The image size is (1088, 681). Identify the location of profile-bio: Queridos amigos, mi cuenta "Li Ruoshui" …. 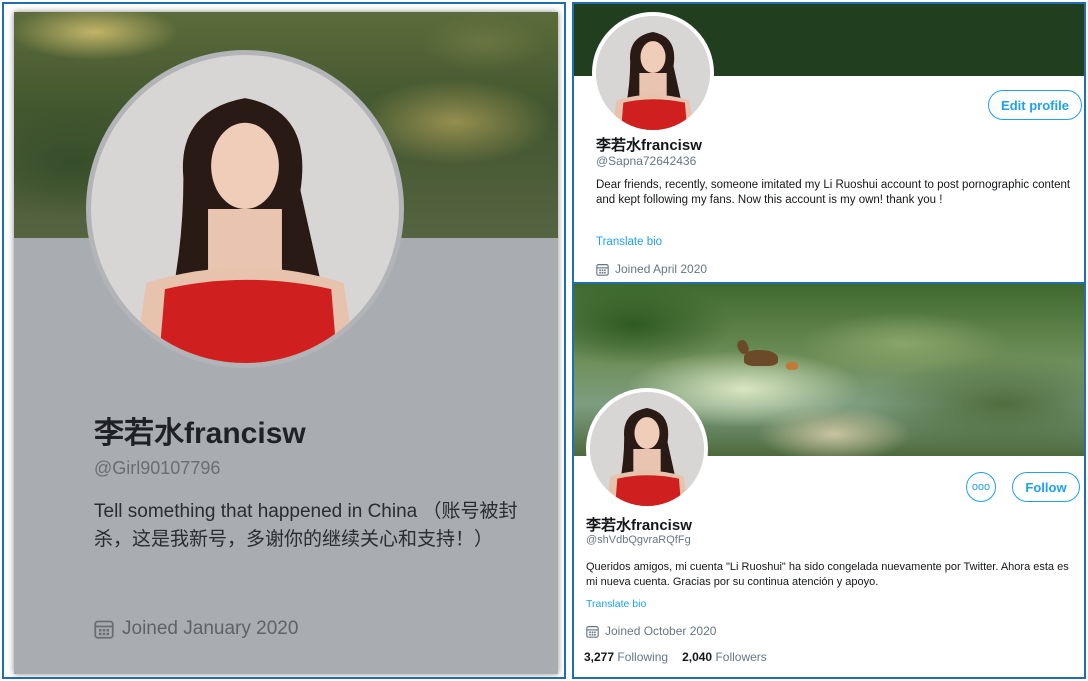
(827, 574).